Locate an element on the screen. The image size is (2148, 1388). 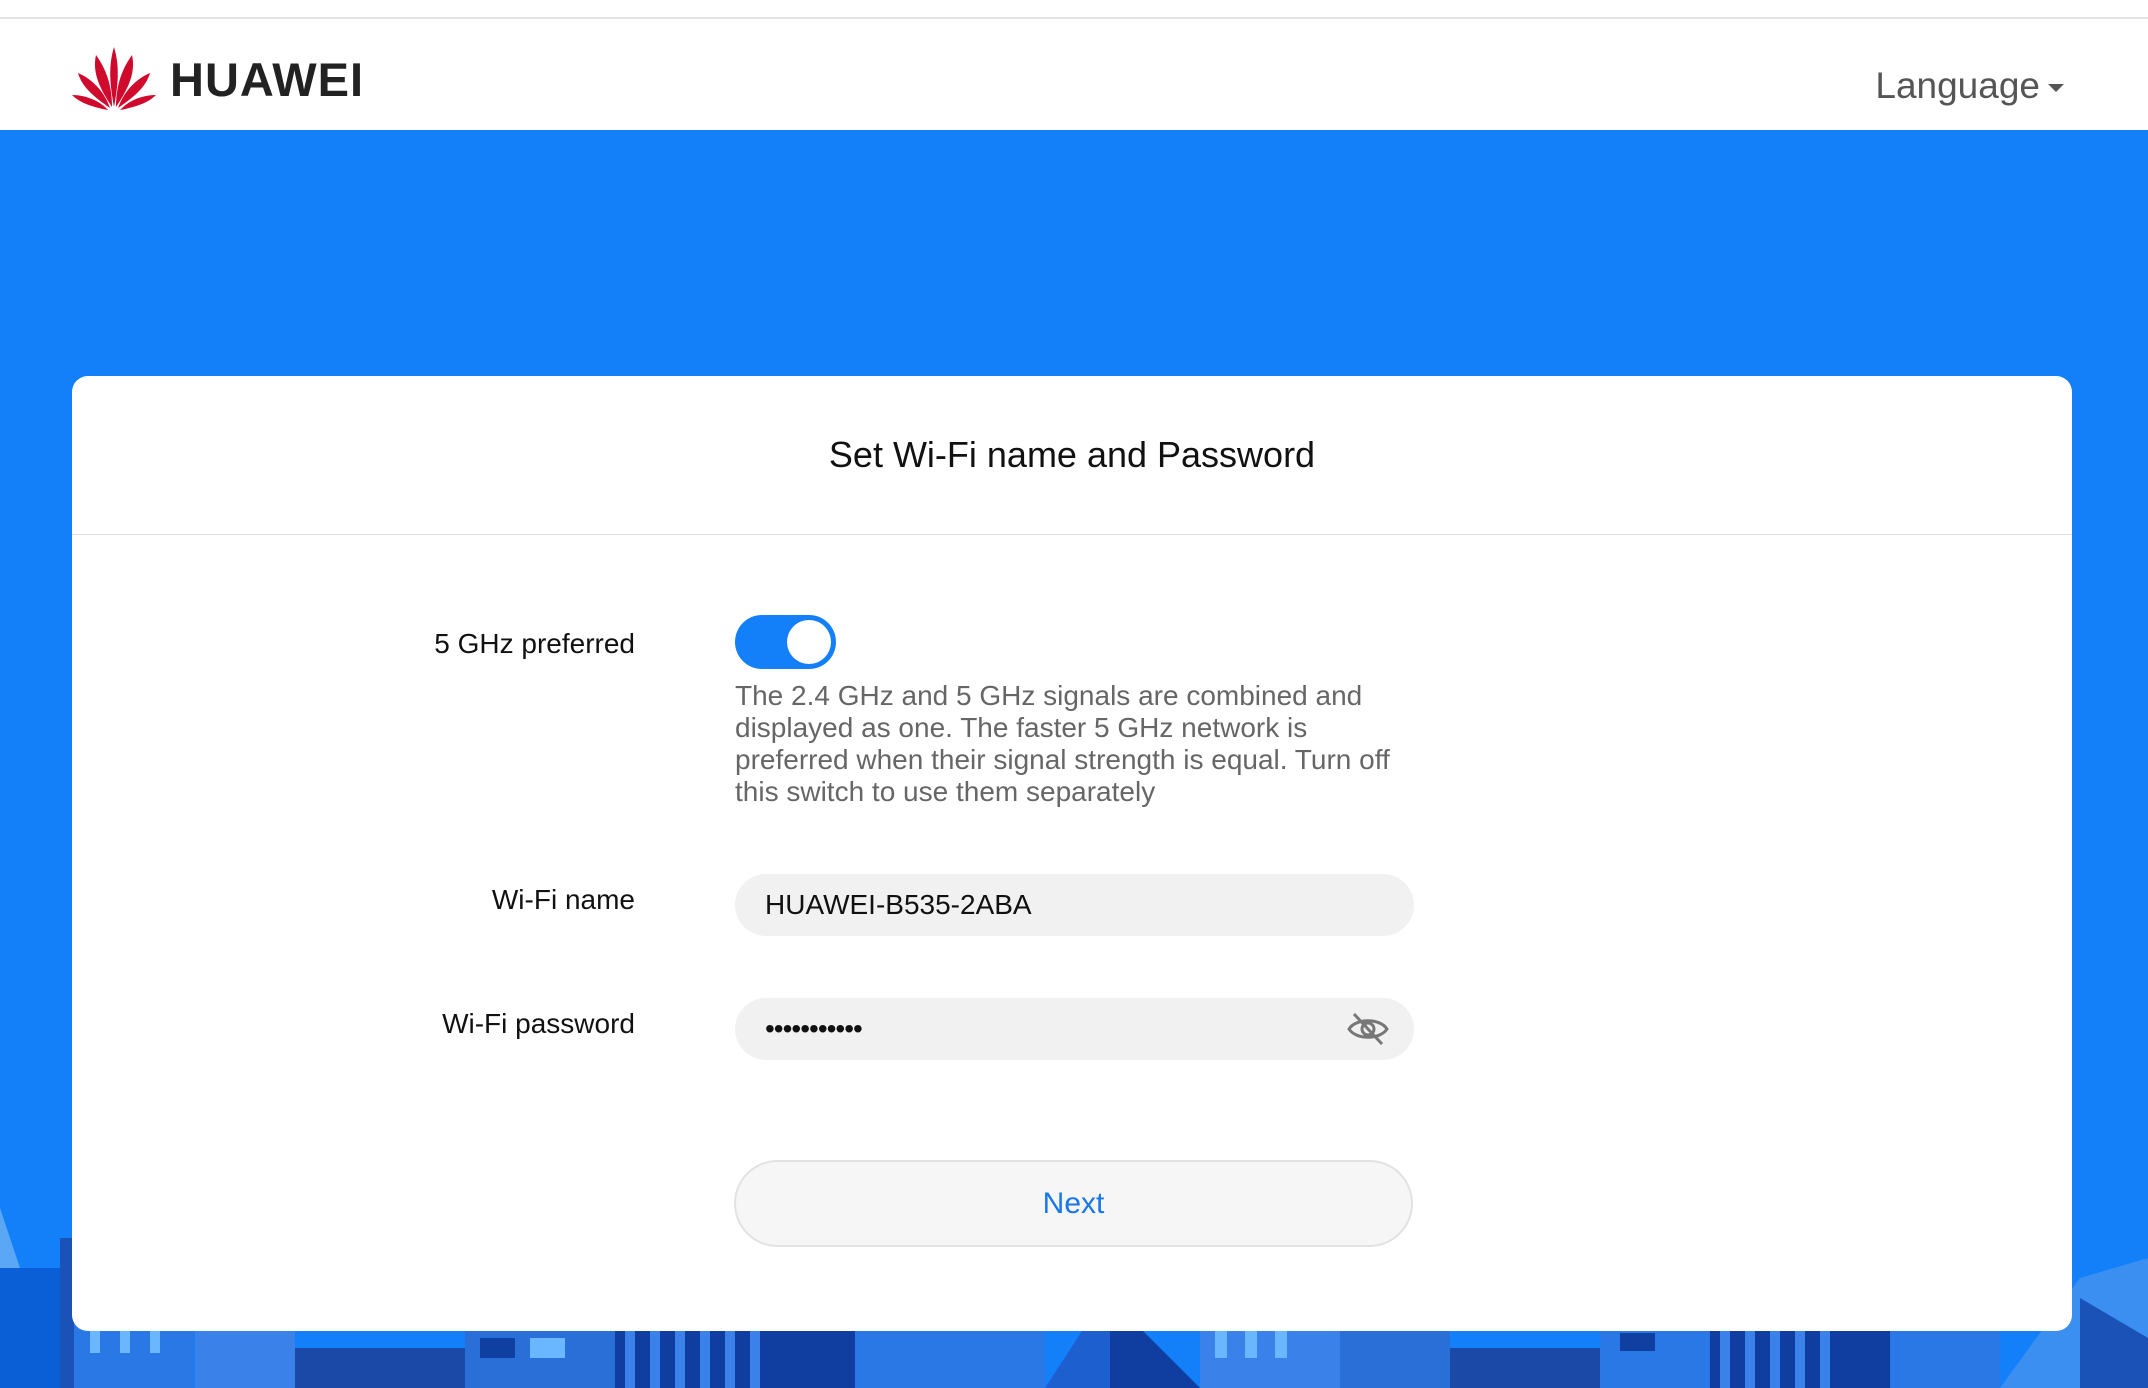
browser-top-border is located at coordinates (1074, 9).